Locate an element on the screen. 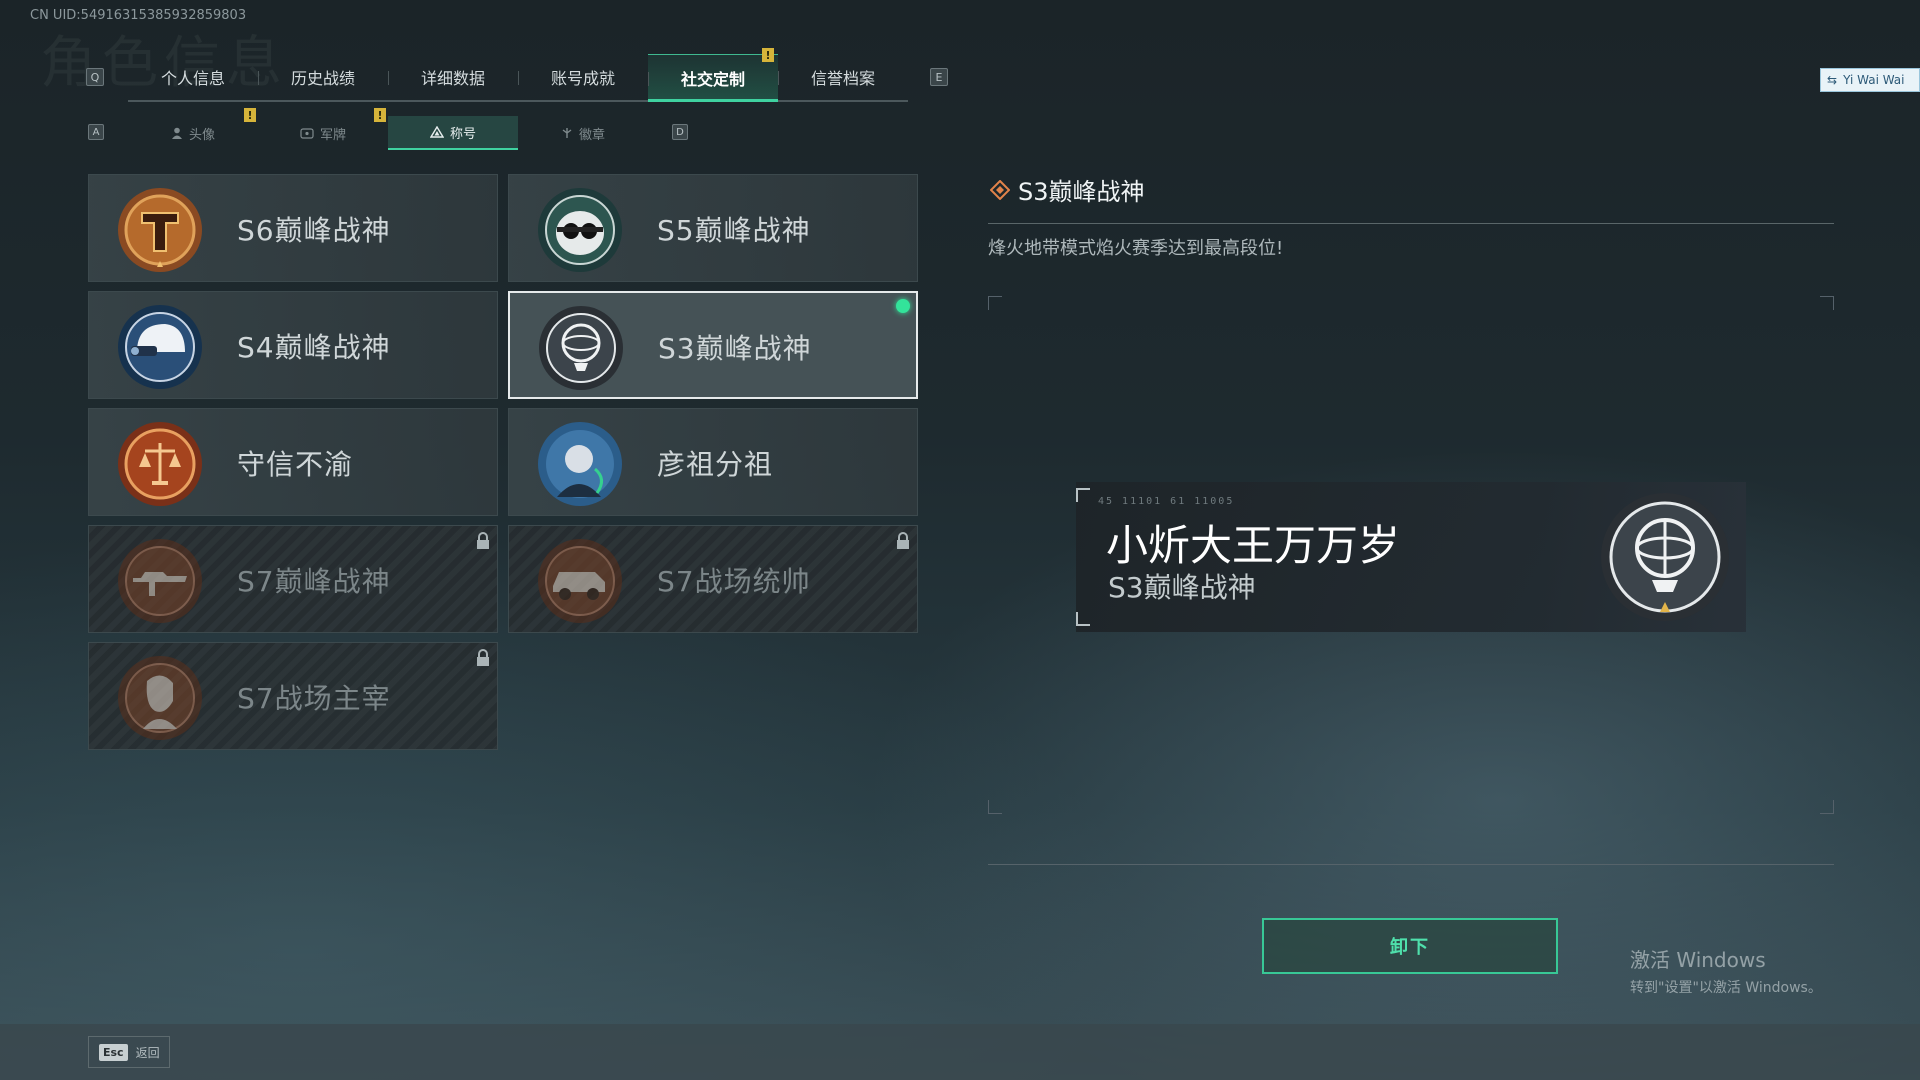  detail-title: S3巅峰战神 is located at coordinates (1081, 192).